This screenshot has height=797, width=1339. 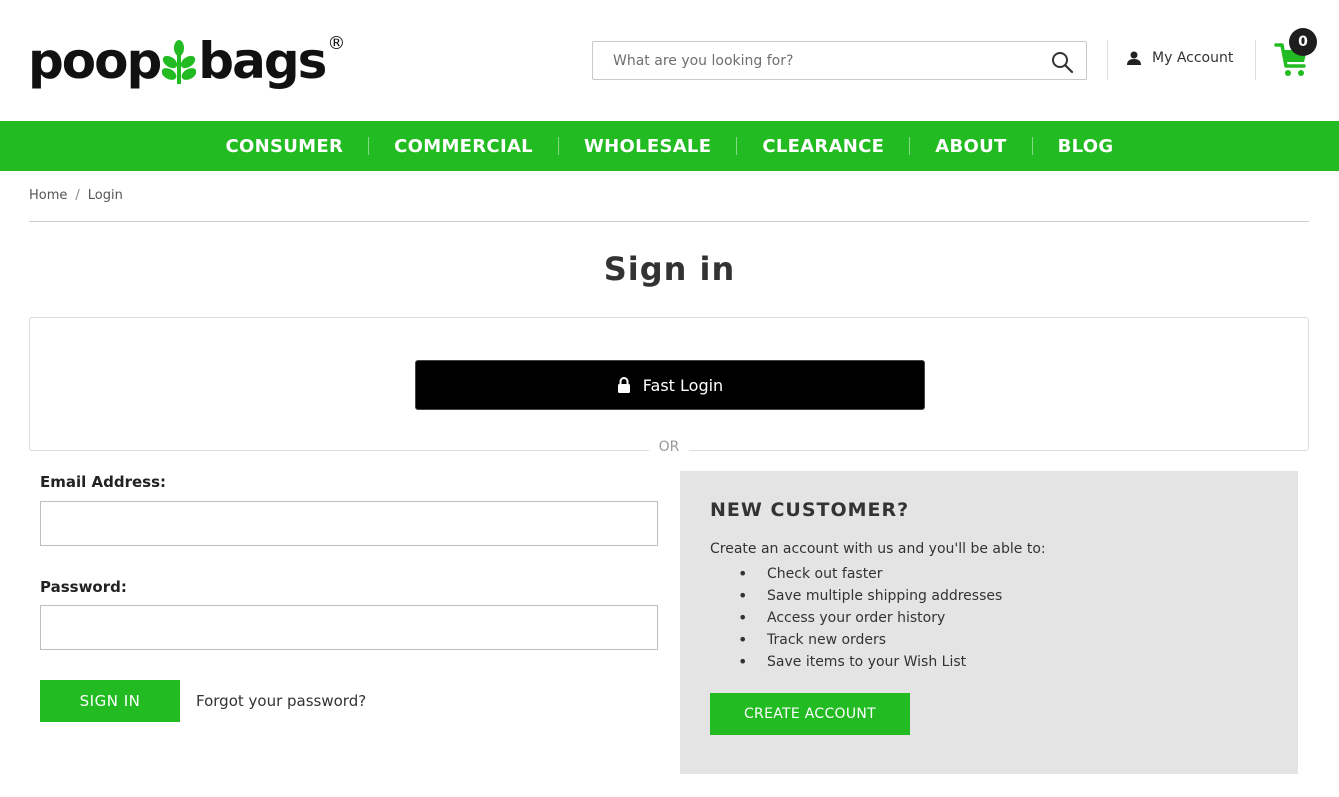 What do you see at coordinates (103, 482) in the screenshot?
I see `email-label: Email Address:` at bounding box center [103, 482].